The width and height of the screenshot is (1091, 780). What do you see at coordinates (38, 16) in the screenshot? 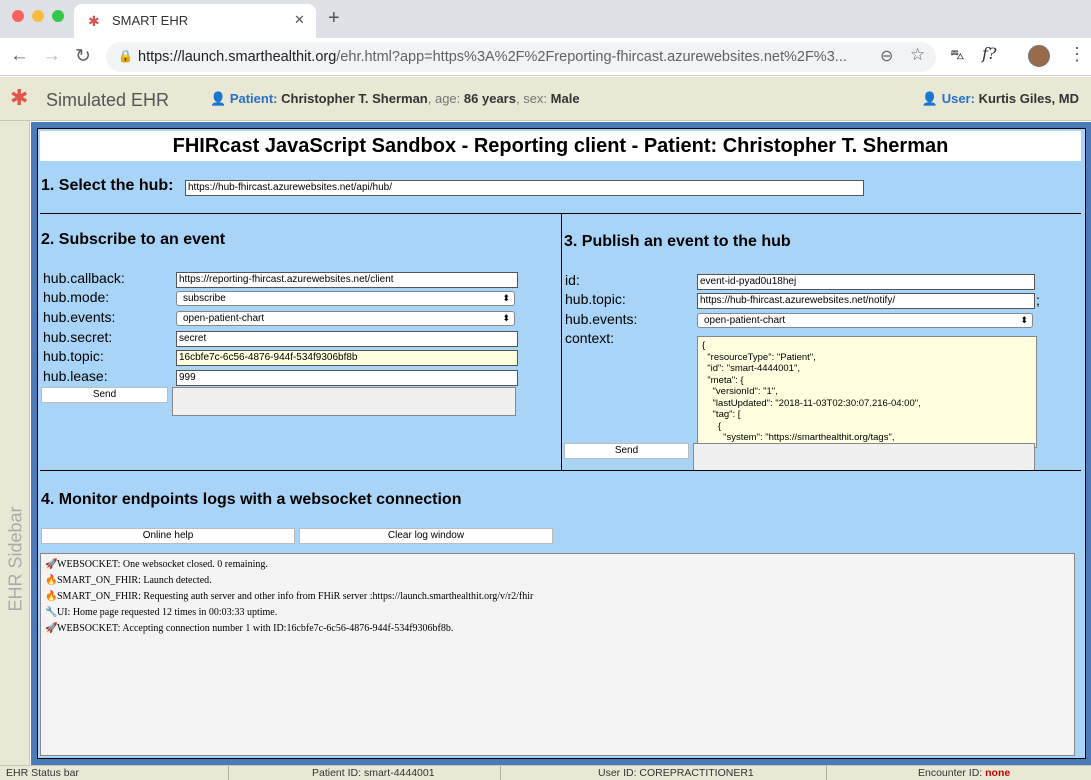
I see `minimize-window-button` at bounding box center [38, 16].